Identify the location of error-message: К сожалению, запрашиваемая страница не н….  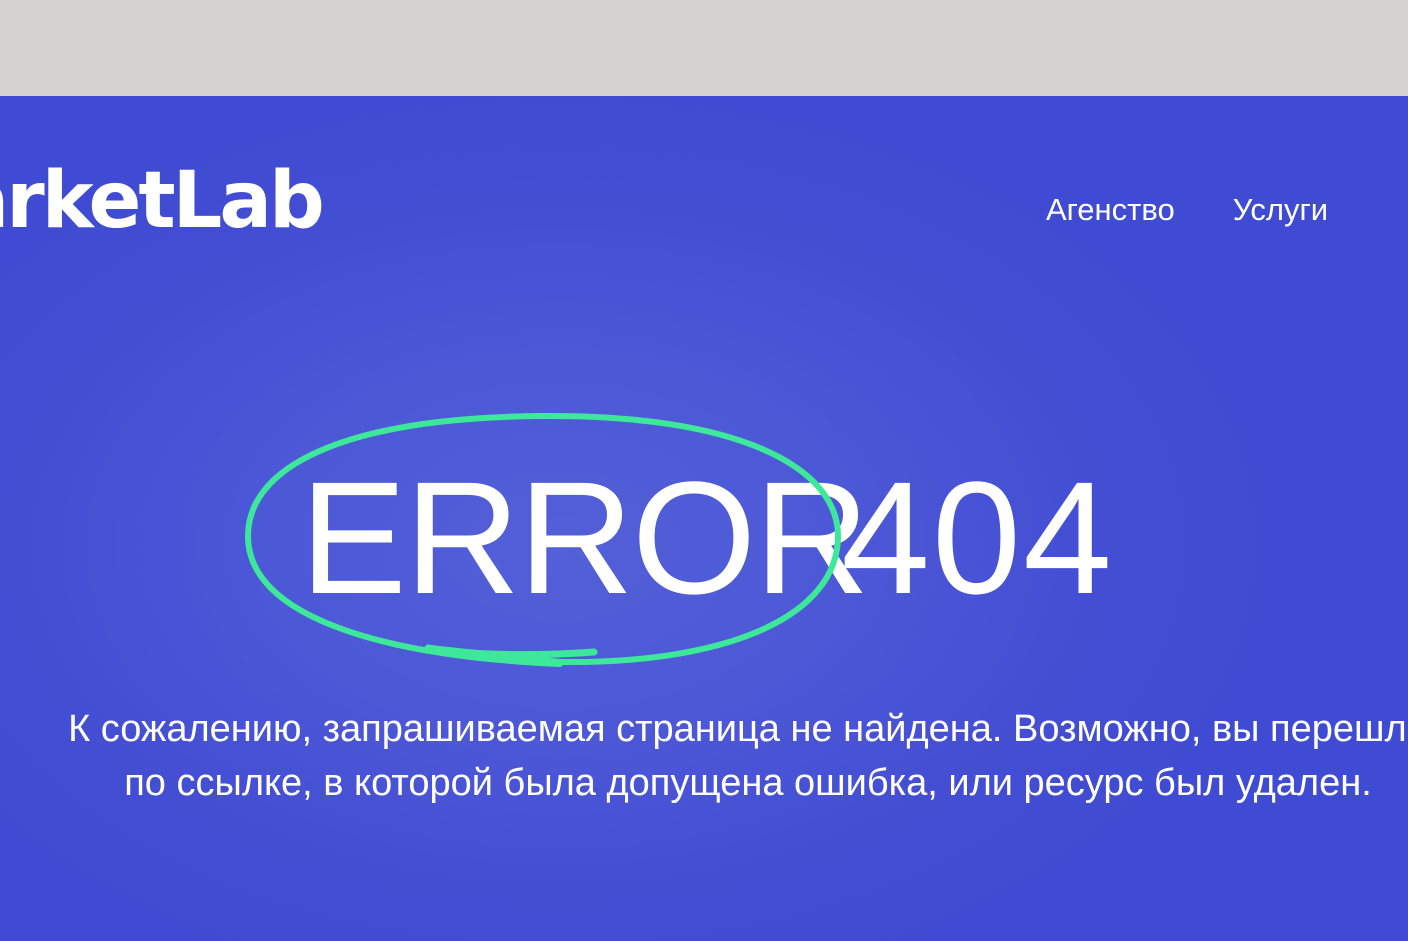
(704, 756).